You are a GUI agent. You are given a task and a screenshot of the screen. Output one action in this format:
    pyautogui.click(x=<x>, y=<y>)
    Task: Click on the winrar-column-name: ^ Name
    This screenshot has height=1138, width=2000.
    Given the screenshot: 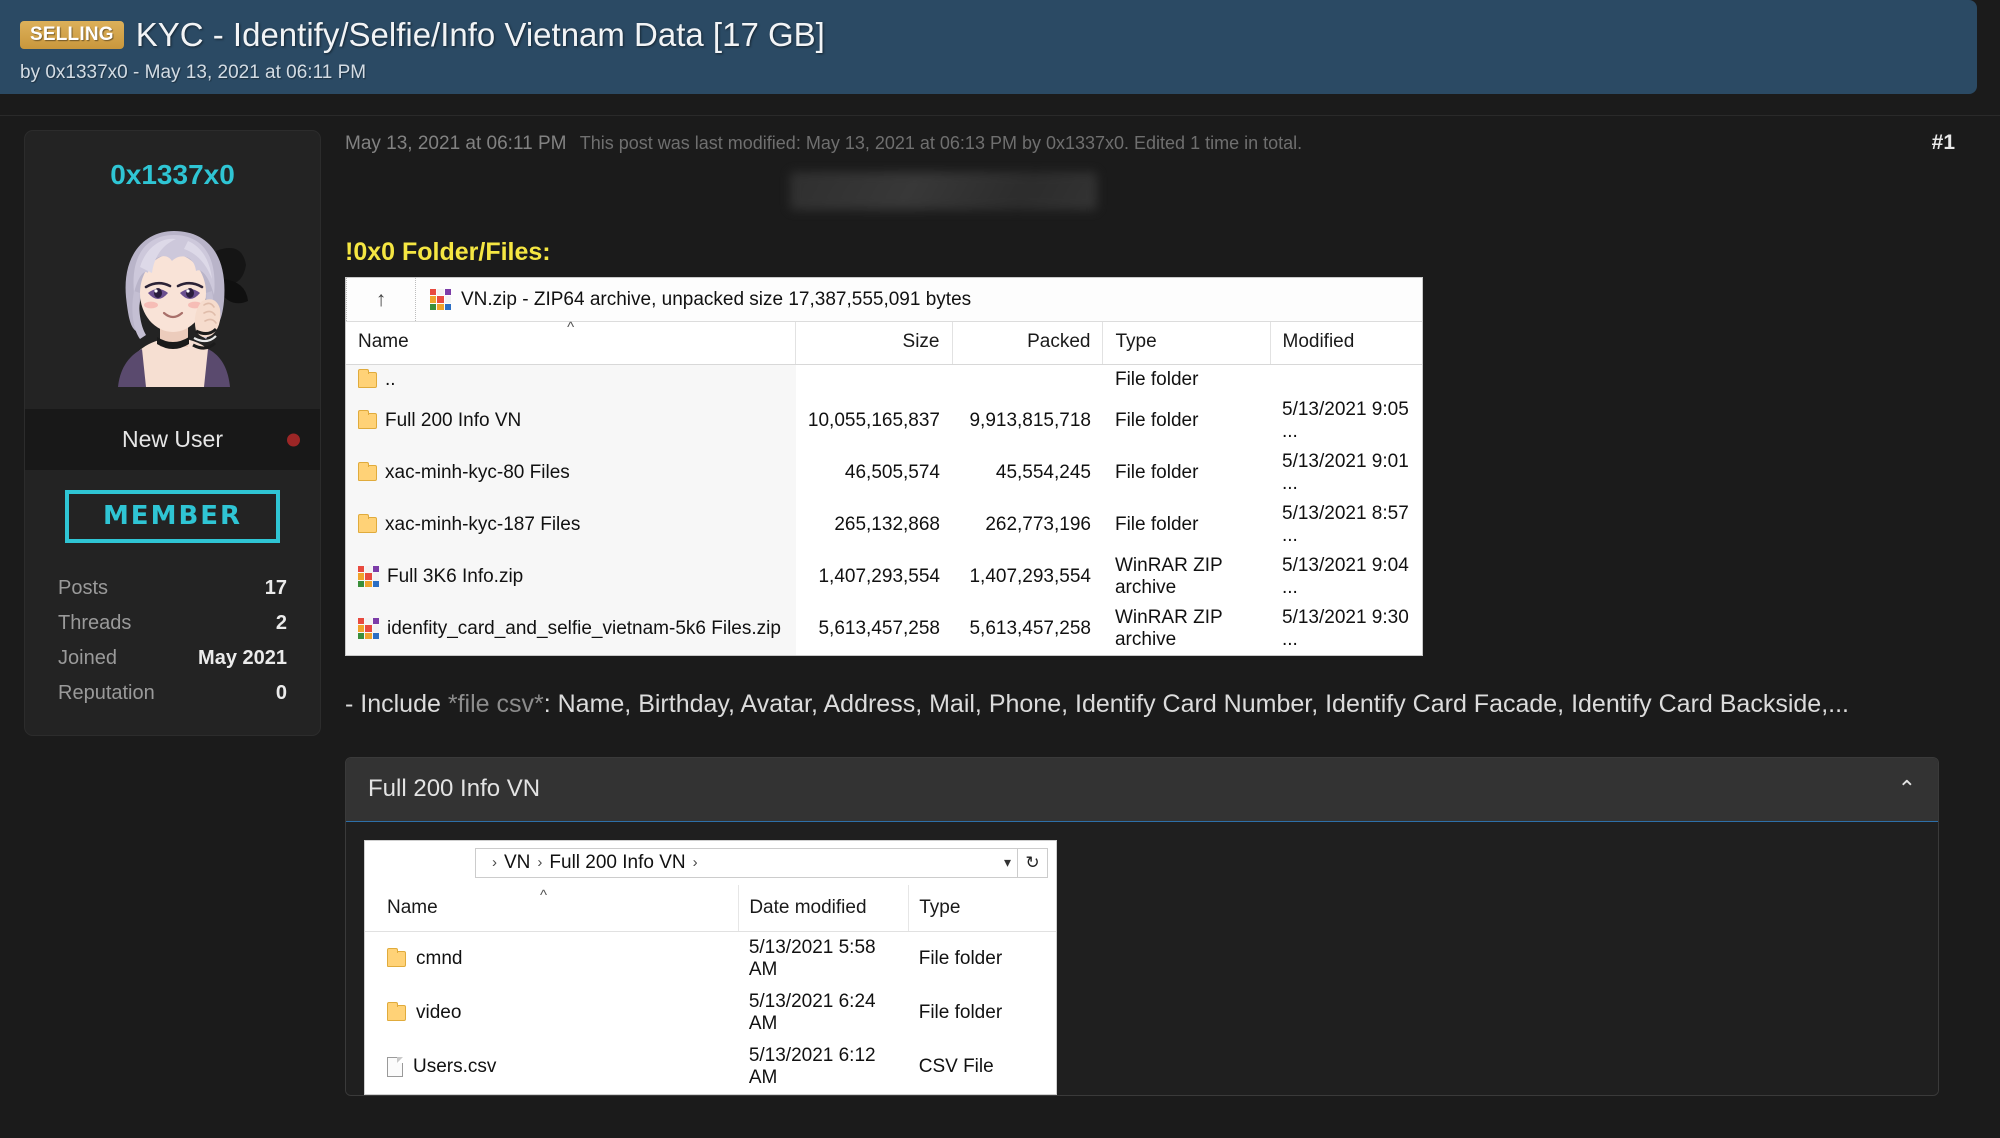 What is the action you would take?
    pyautogui.click(x=571, y=342)
    